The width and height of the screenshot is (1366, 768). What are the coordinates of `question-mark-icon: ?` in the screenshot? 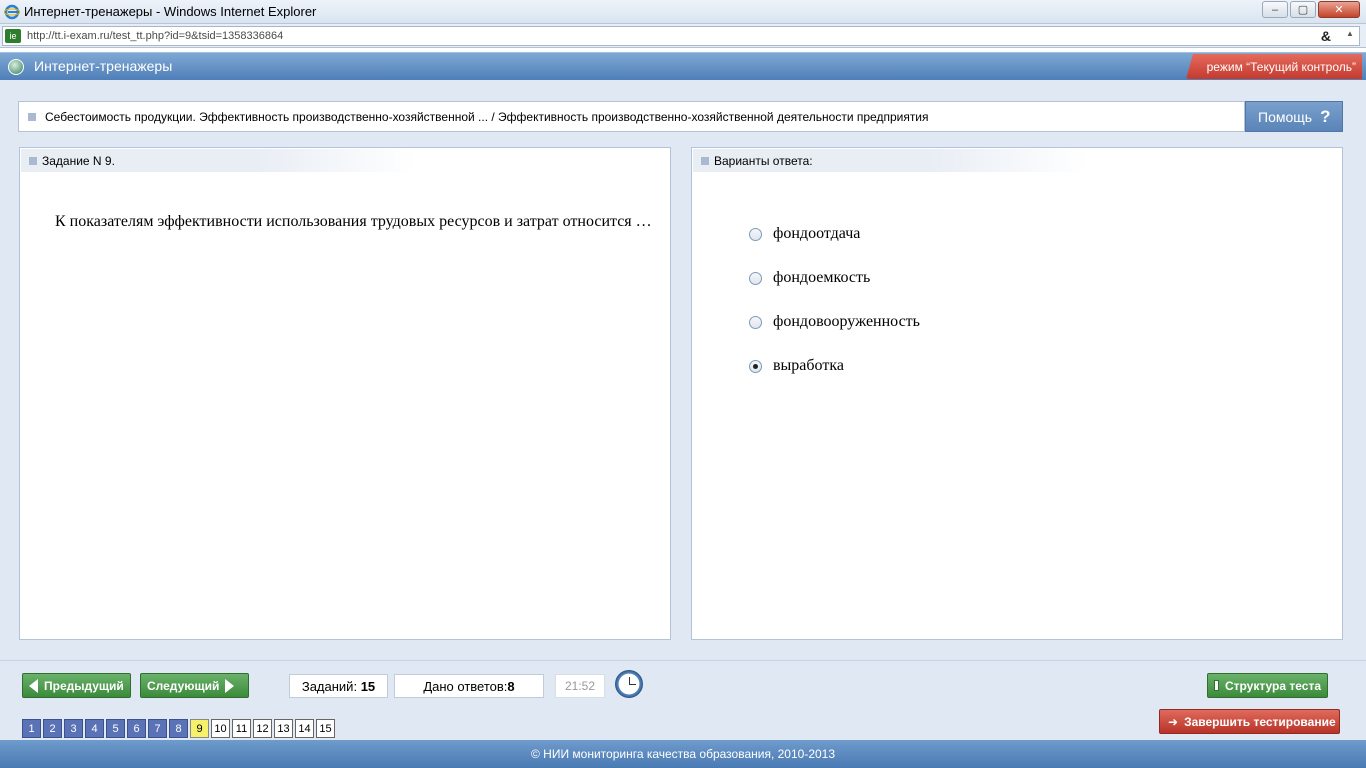 It's located at (1325, 116).